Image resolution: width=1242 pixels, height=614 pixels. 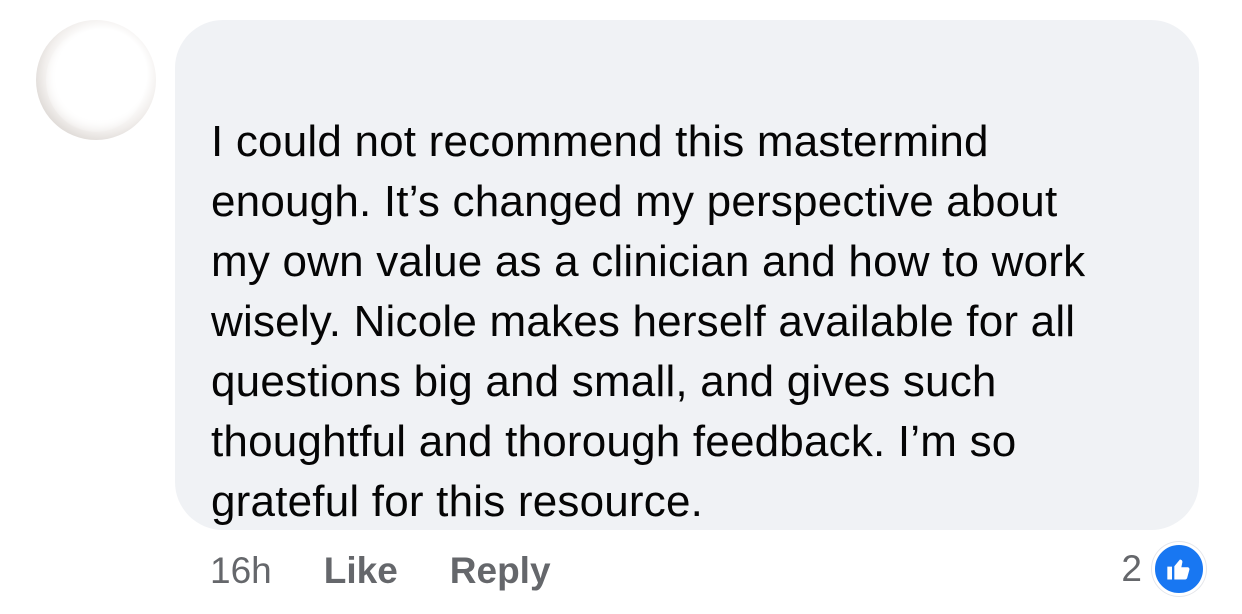 I want to click on thumbs-up-icon, so click(x=1179, y=569).